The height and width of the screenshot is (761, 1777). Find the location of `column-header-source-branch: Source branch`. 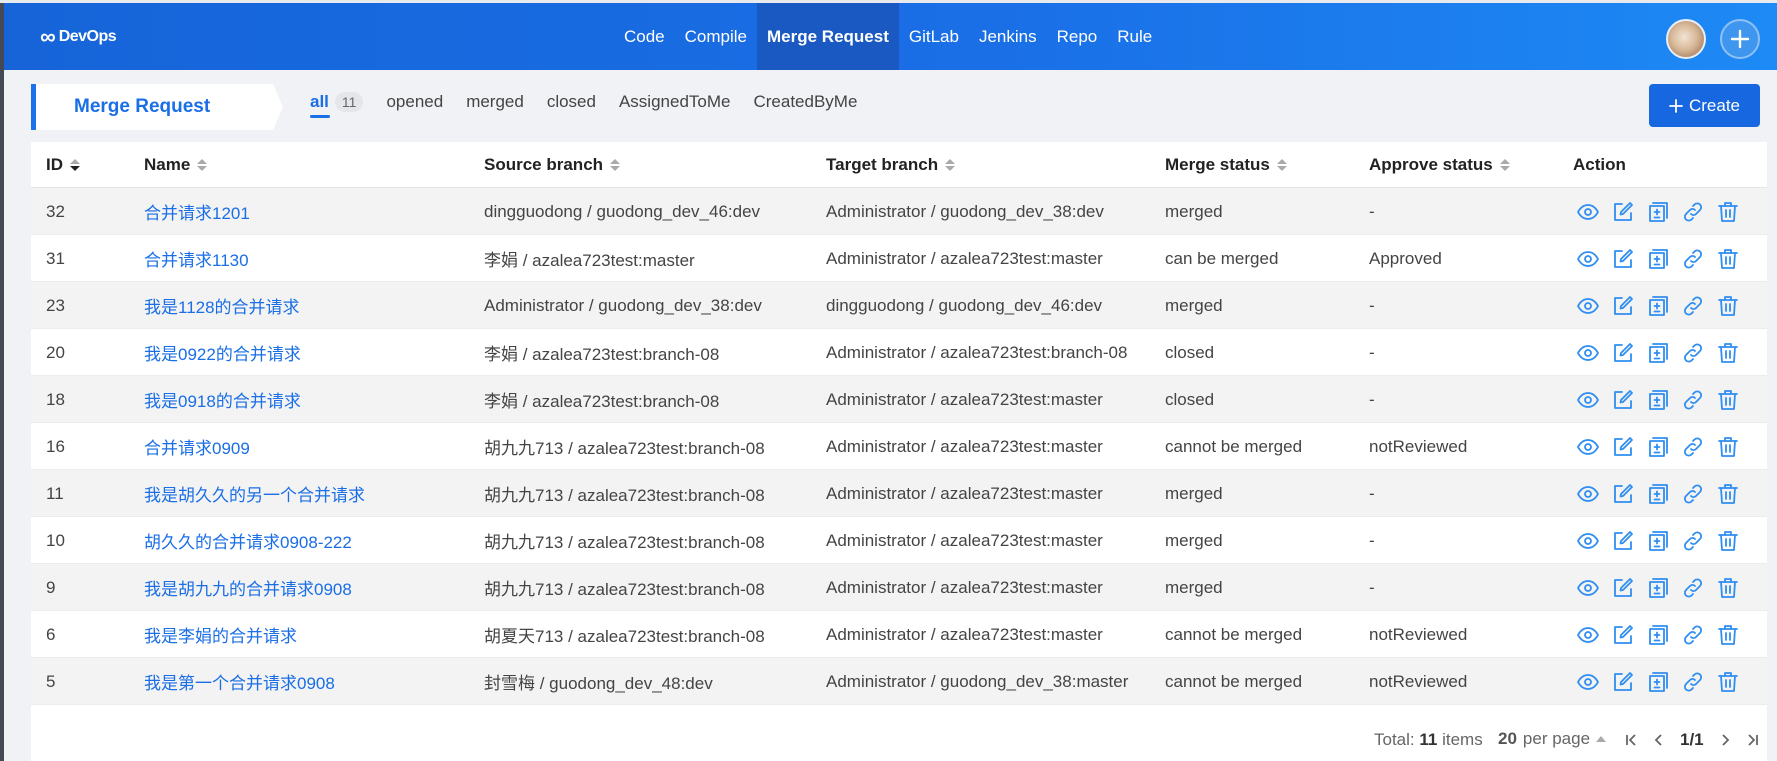

column-header-source-branch: Source branch is located at coordinates (552, 165).